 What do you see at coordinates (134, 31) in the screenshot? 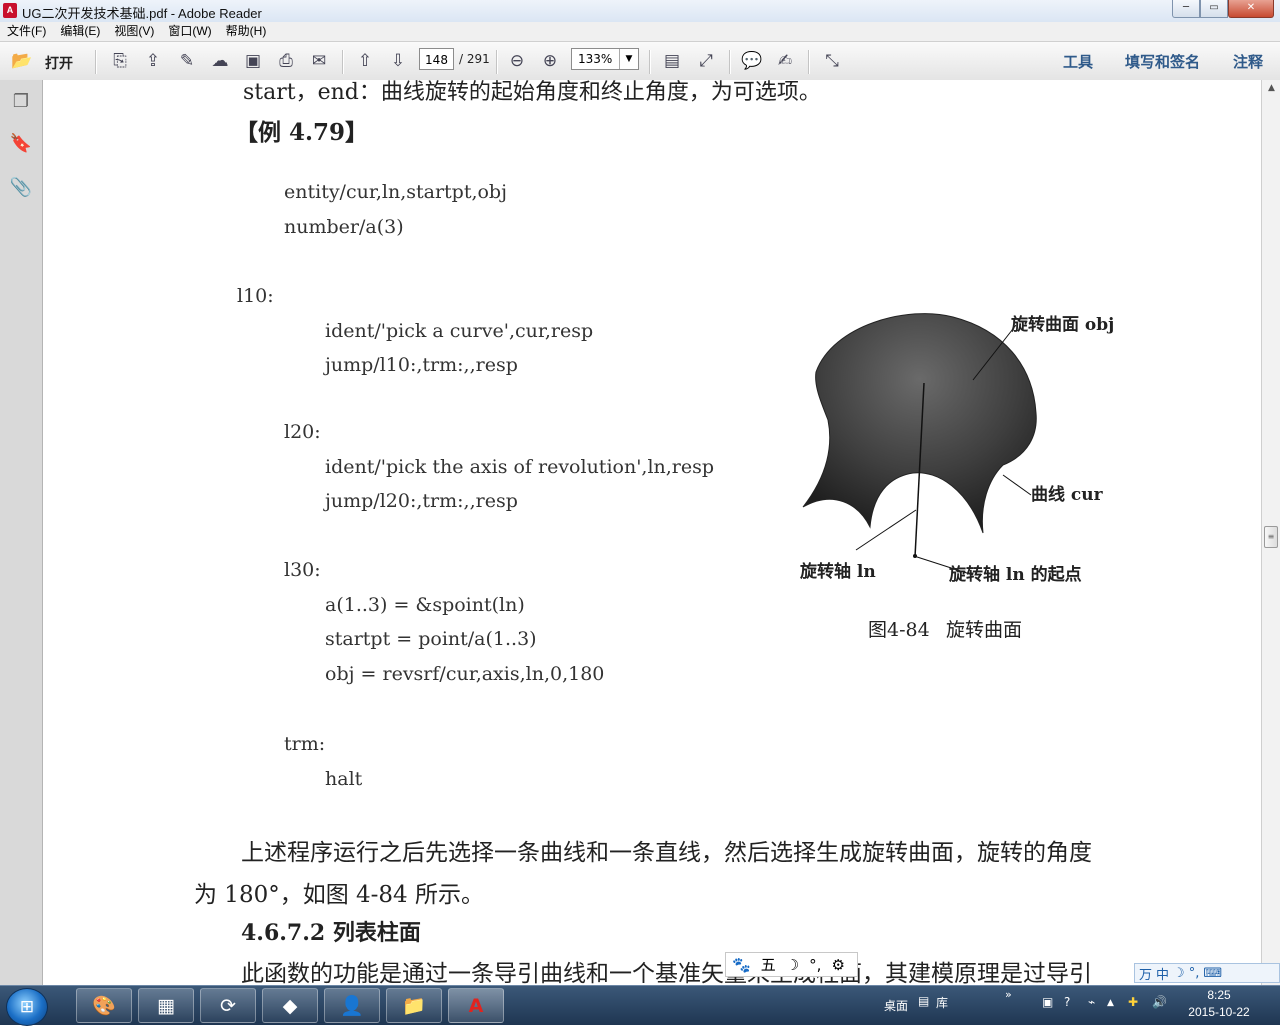
I see `menu-view: 视图(V)` at bounding box center [134, 31].